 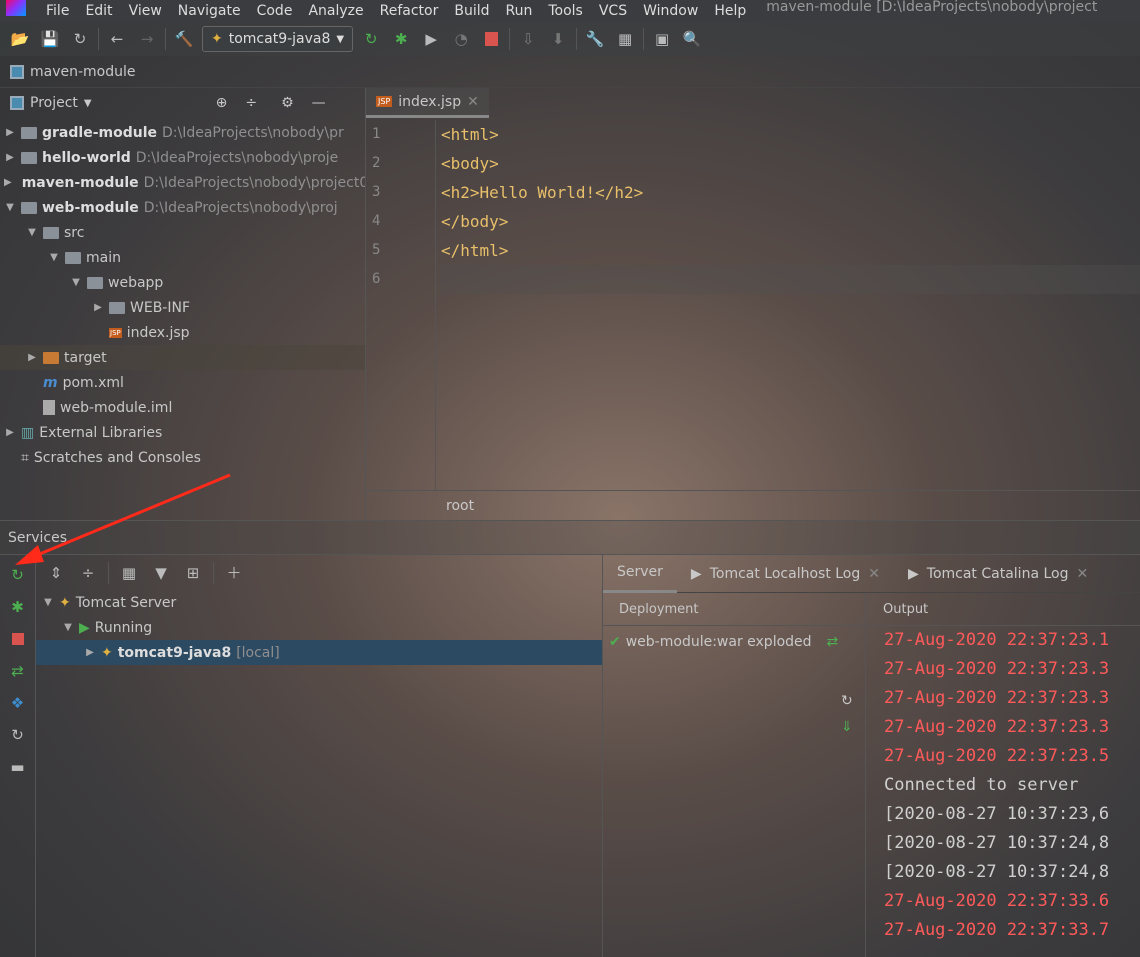 What do you see at coordinates (73, 257) in the screenshot?
I see `folder-icon` at bounding box center [73, 257].